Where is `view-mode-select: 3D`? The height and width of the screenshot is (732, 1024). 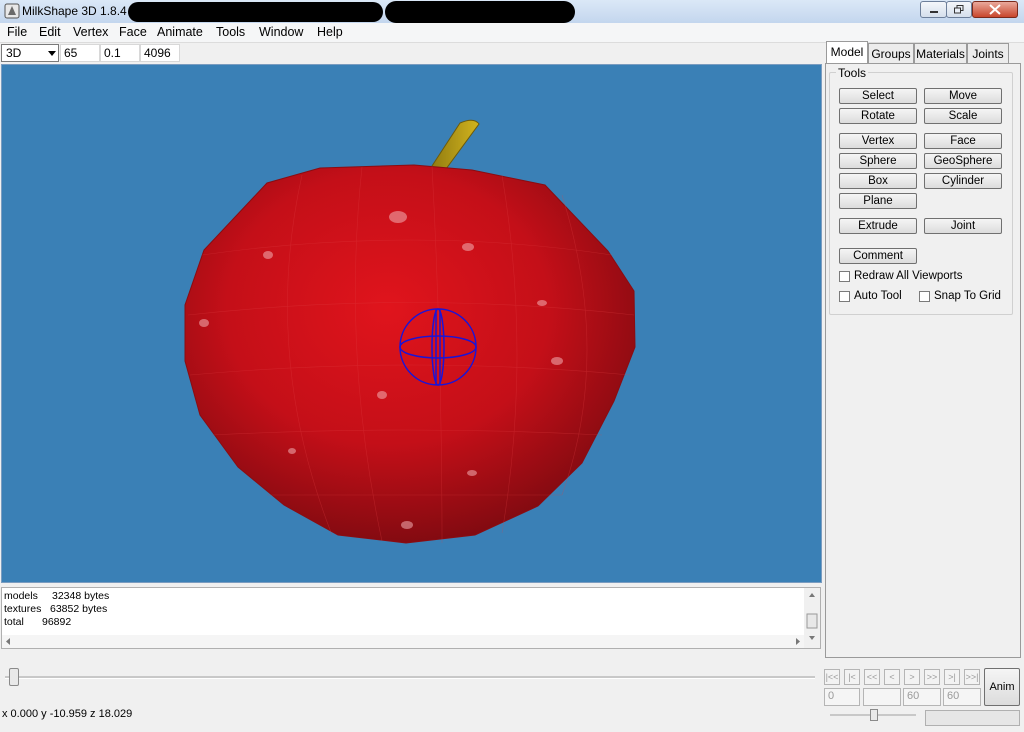 view-mode-select: 3D is located at coordinates (30, 53).